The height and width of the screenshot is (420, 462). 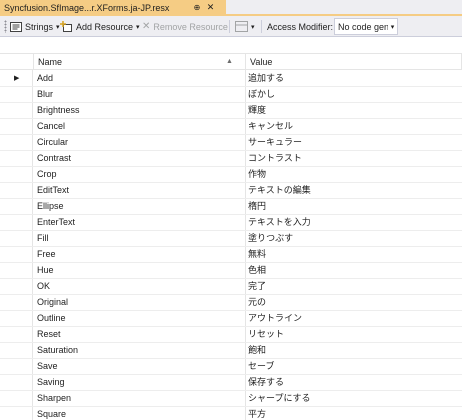 I want to click on table-row: Cancel キャンセル, so click(x=231, y=127).